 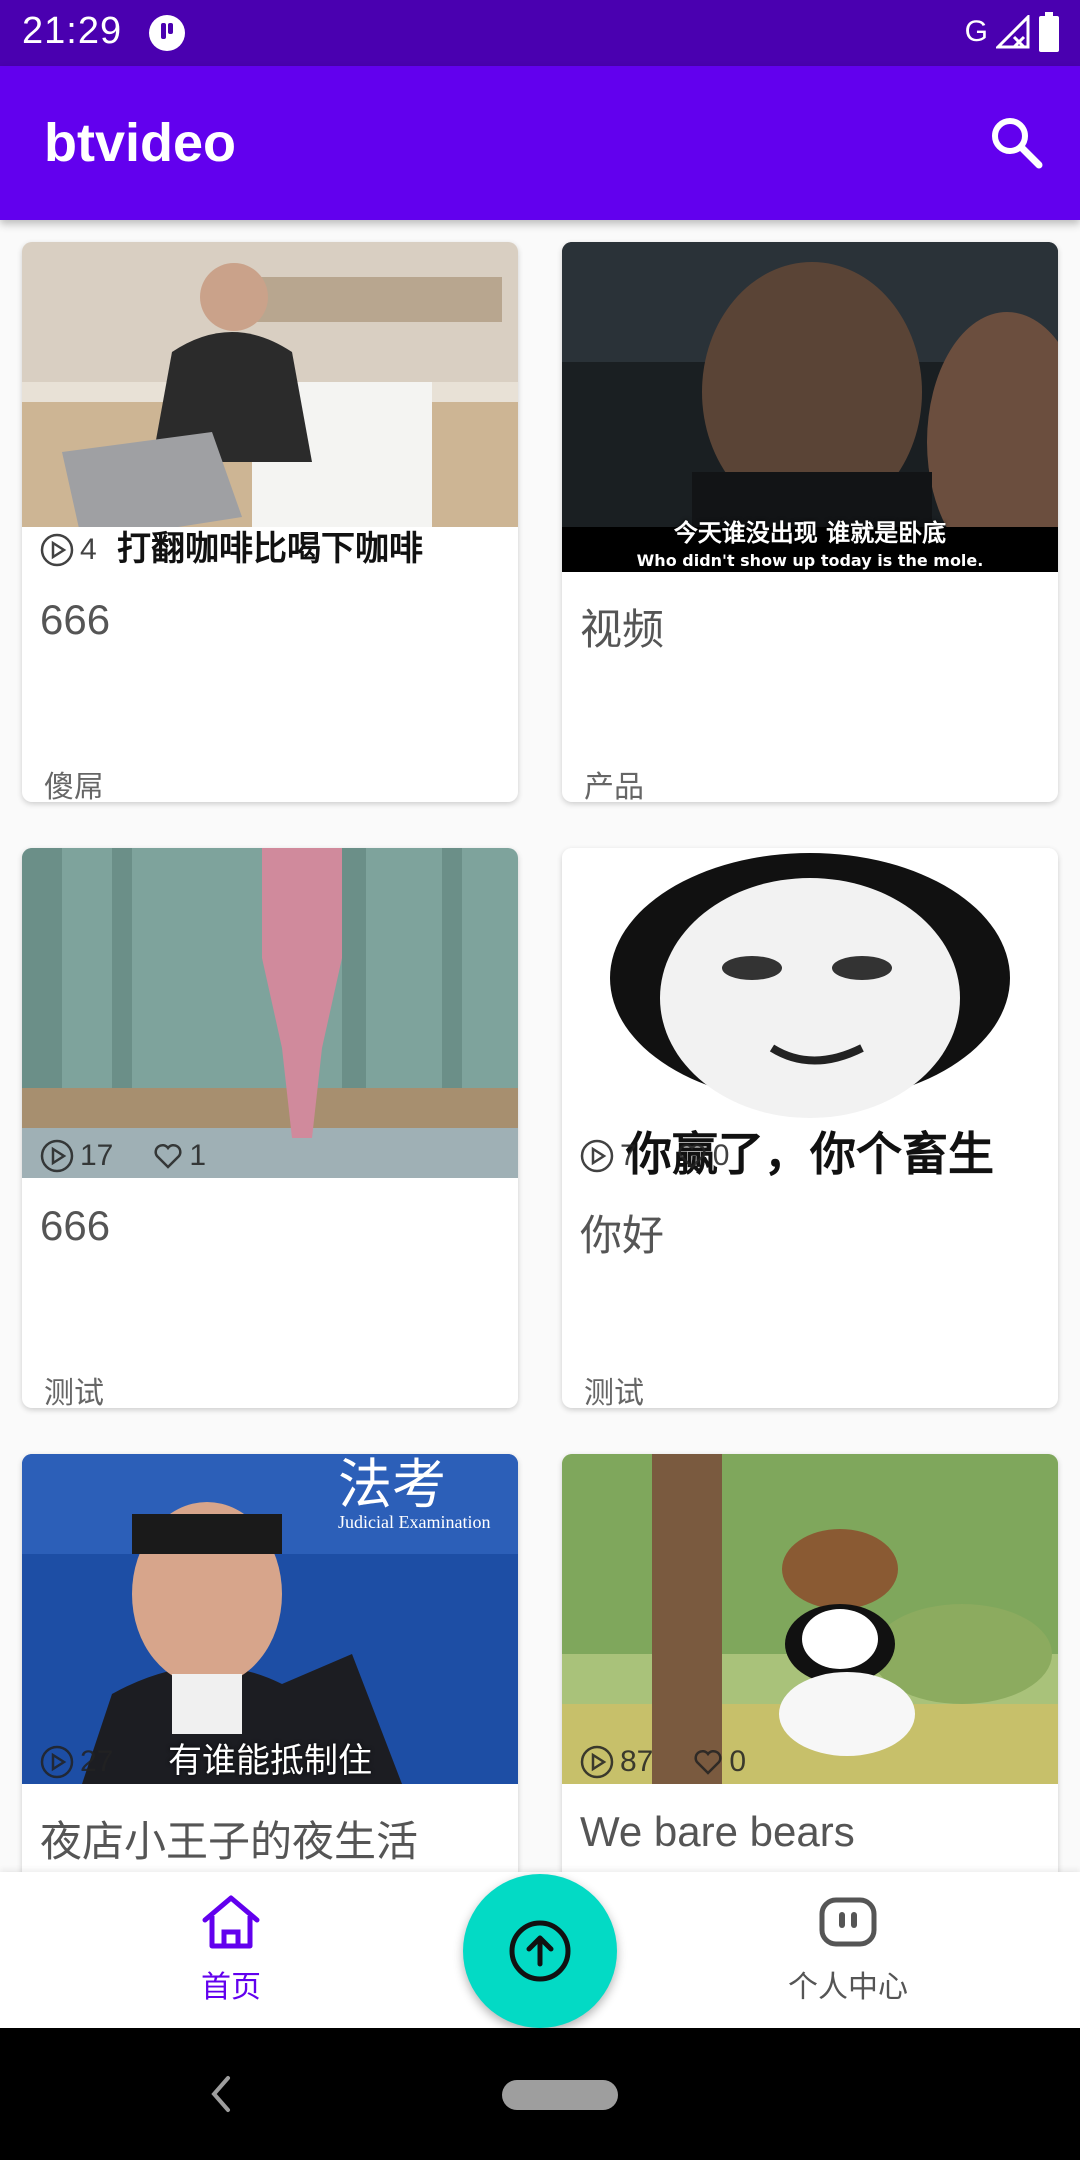 I want to click on video-tag: 产品, so click(x=614, y=786).